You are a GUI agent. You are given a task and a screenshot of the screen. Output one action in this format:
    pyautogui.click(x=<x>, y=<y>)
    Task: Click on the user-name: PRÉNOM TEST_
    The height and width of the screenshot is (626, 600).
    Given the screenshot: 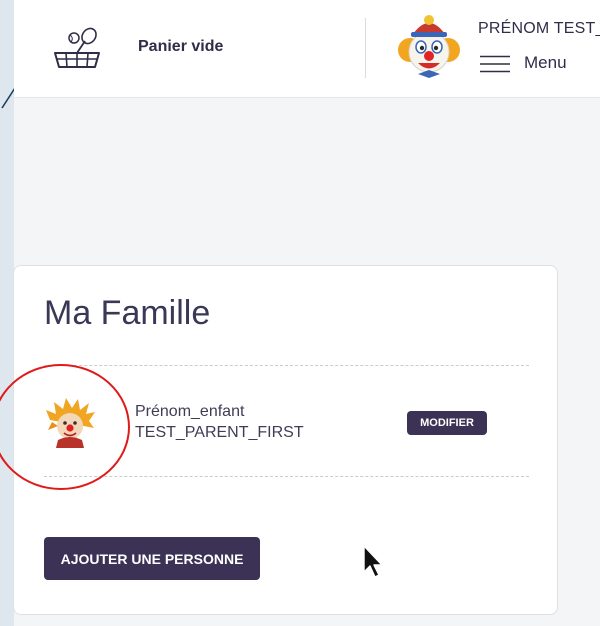 What is the action you would take?
    pyautogui.click(x=539, y=29)
    